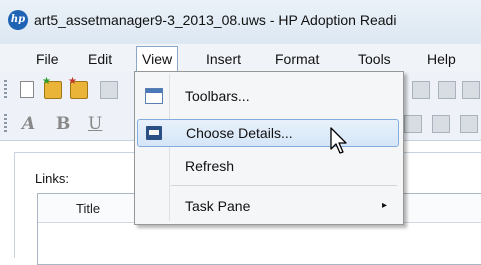 The image size is (481, 265). Describe the element at coordinates (28, 124) in the screenshot. I see `font-color-button: A` at that location.